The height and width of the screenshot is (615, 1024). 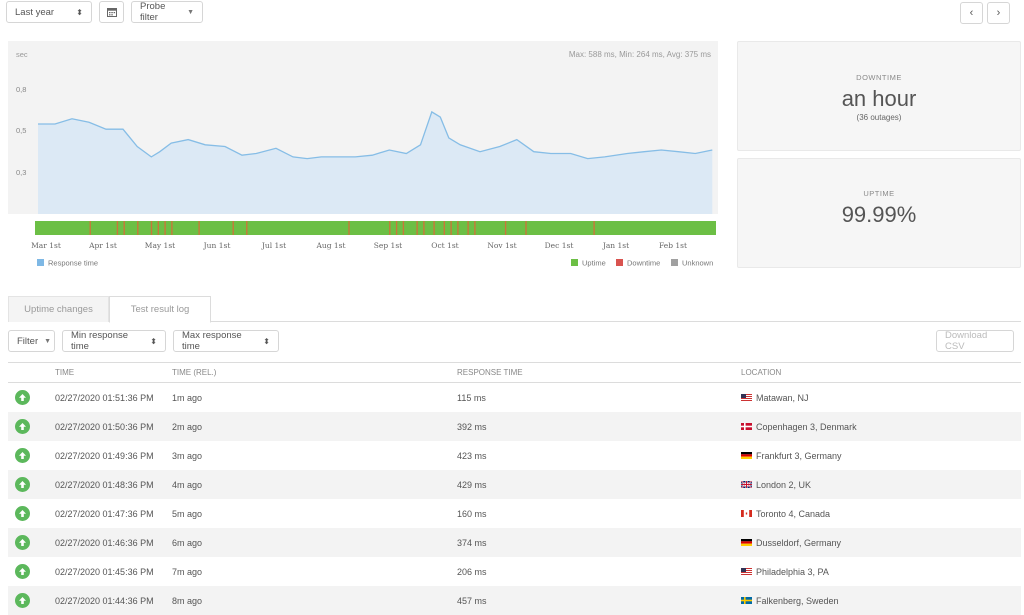 What do you see at coordinates (187, 397) in the screenshot?
I see `time-rel-cell: 1m ago` at bounding box center [187, 397].